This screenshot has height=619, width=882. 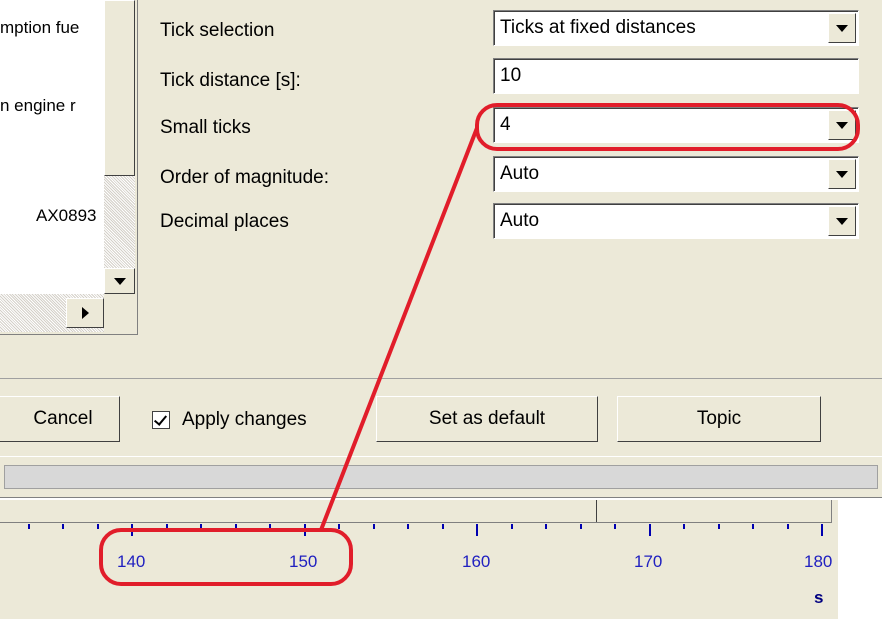 I want to click on annotation-arrow-line, so click(x=399, y=329).